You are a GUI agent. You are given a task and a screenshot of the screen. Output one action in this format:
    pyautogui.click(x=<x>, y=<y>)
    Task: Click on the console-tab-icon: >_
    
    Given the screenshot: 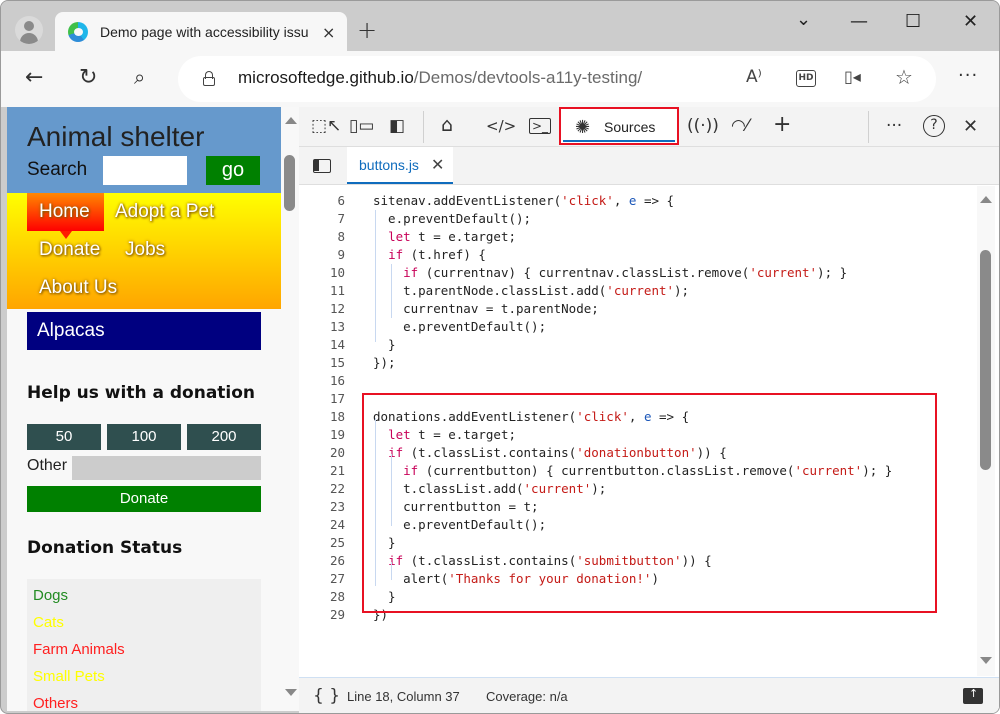 What is the action you would take?
    pyautogui.click(x=540, y=126)
    